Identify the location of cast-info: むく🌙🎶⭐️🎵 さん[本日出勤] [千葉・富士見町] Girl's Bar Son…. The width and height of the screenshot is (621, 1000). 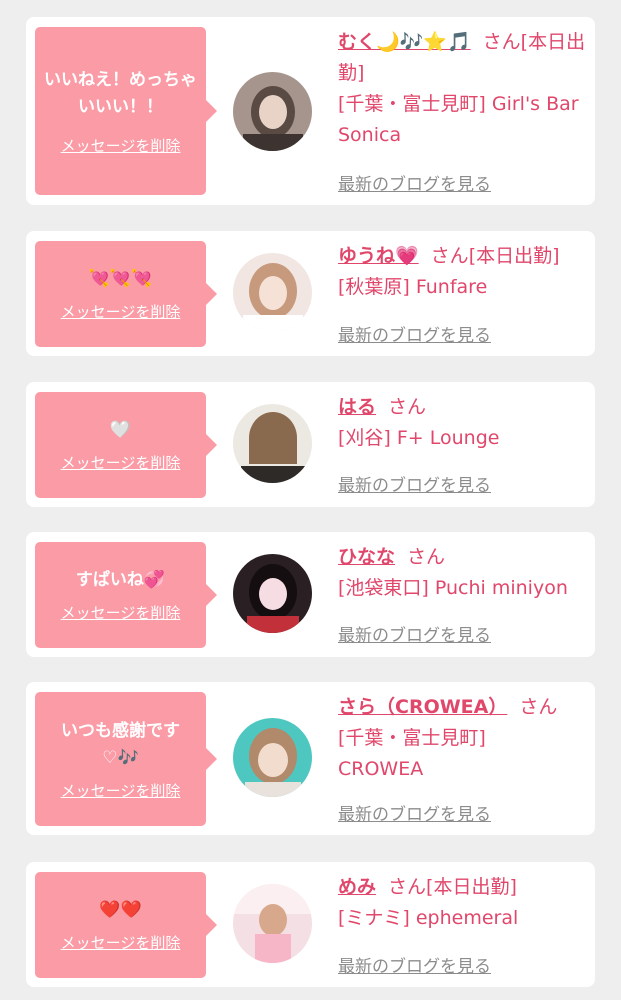
(463, 89).